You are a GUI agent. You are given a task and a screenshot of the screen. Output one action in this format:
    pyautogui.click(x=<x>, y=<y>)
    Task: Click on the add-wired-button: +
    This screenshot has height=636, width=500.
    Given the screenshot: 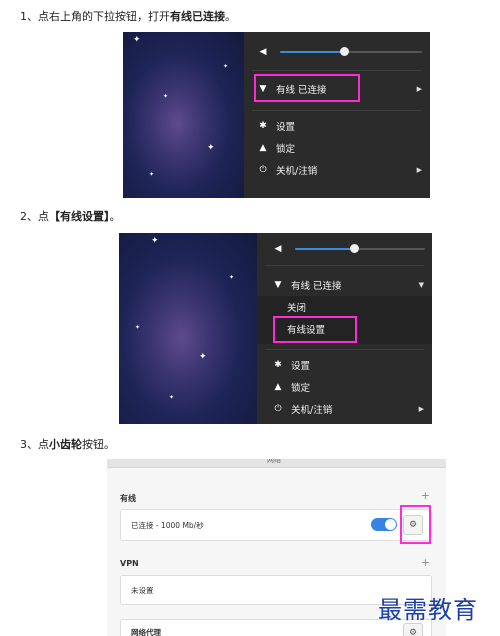 What is the action you would take?
    pyautogui.click(x=425, y=495)
    